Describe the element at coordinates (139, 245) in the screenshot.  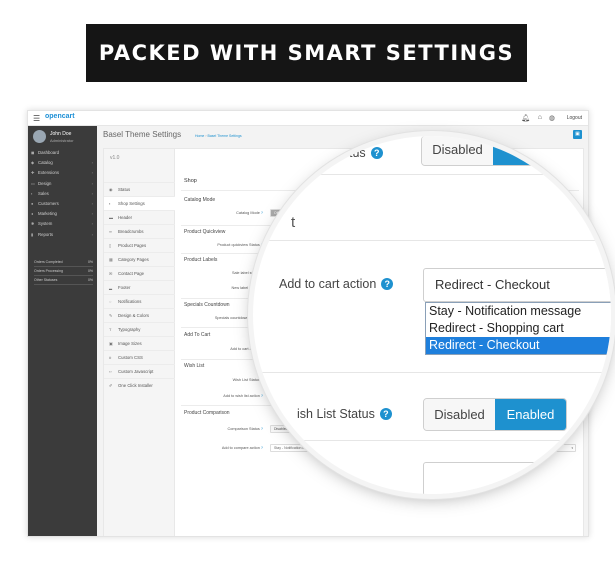
I see `tab-product-pages: ▯ Product Pages` at that location.